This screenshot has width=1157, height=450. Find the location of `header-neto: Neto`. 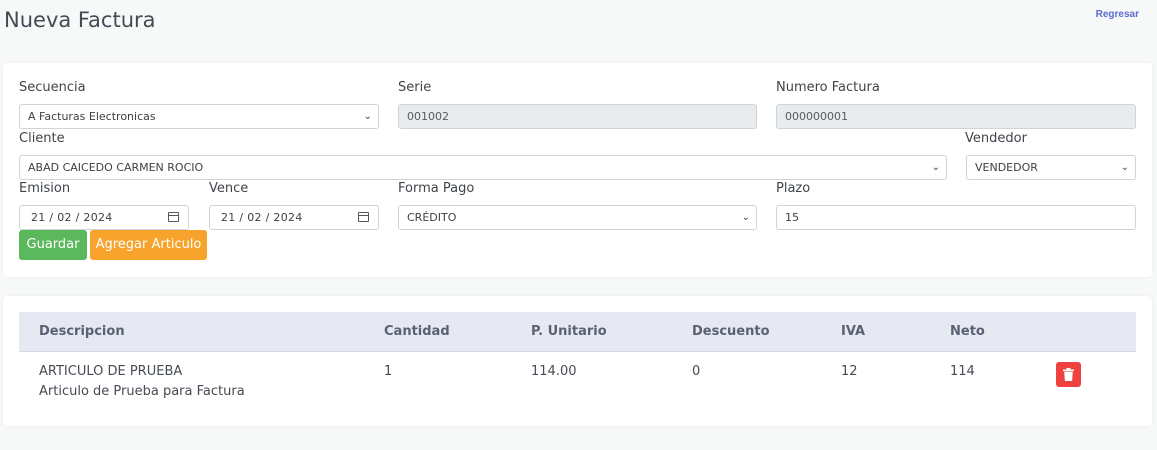

header-neto: Neto is located at coordinates (967, 331).